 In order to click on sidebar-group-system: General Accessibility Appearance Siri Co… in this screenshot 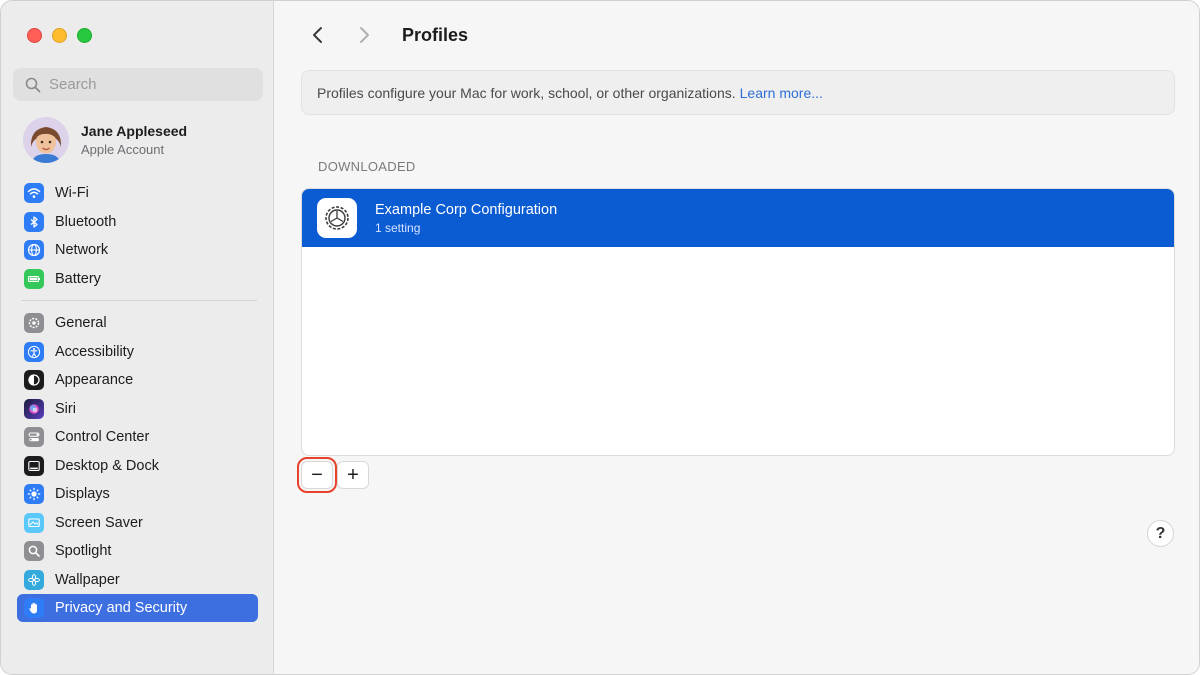, I will do `click(137, 465)`.